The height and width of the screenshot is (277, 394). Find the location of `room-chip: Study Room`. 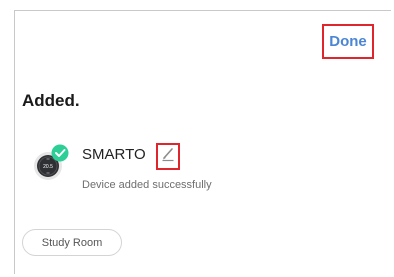

room-chip: Study Room is located at coordinates (72, 242).